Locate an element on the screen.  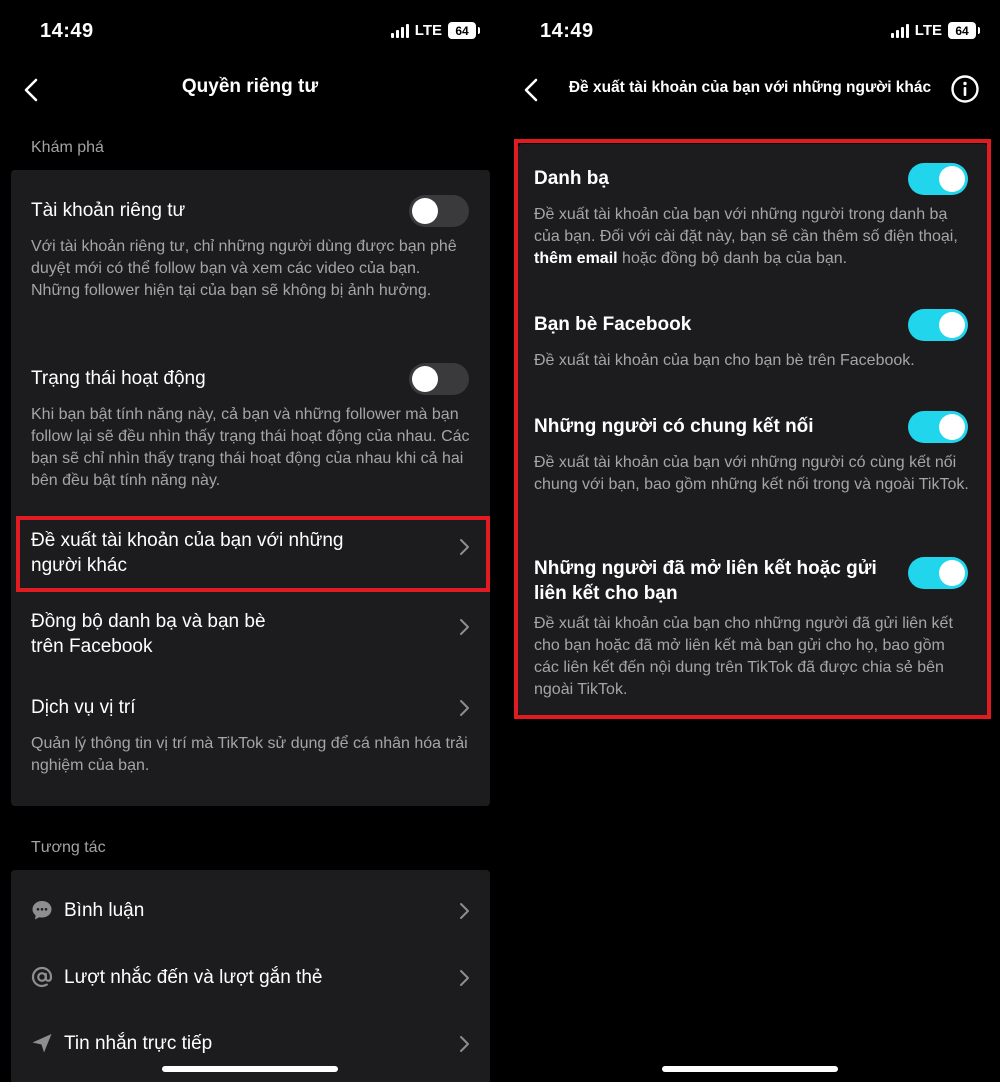
activity-status-title: Trạng thái hoạt động is located at coordinates (118, 378).